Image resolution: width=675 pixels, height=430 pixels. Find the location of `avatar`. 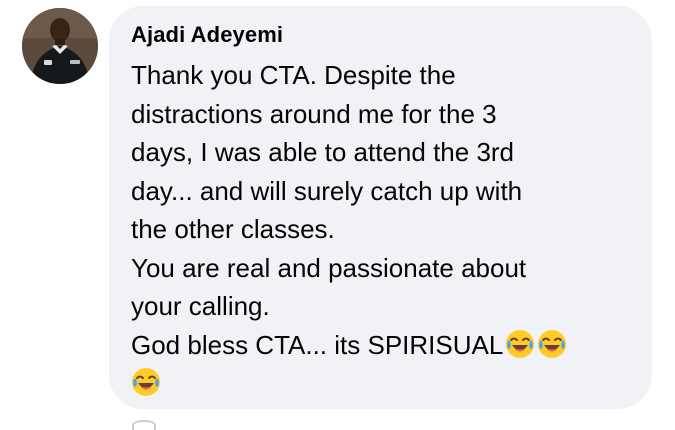

avatar is located at coordinates (60, 46).